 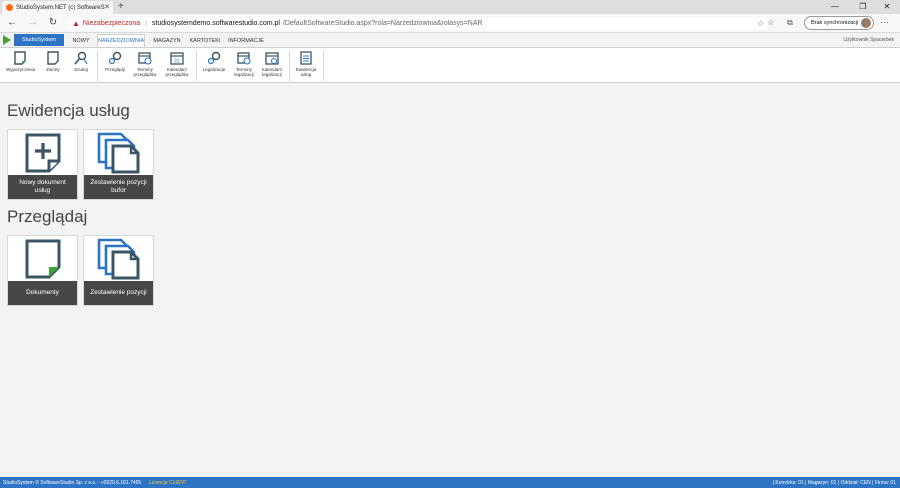 I want to click on tab-close-icon: ✕, so click(x=107, y=7).